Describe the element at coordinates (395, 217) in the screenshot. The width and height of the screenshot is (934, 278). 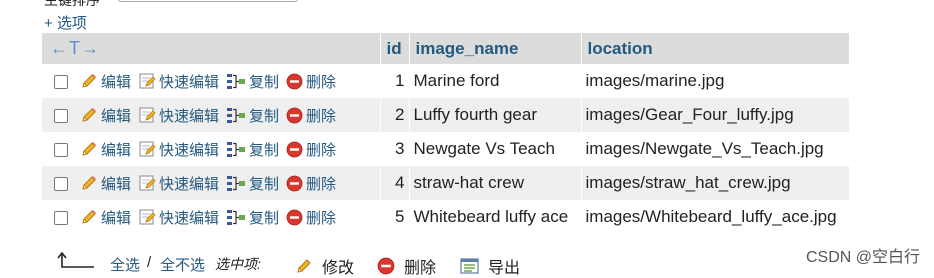
I see `cell-id: 5` at that location.